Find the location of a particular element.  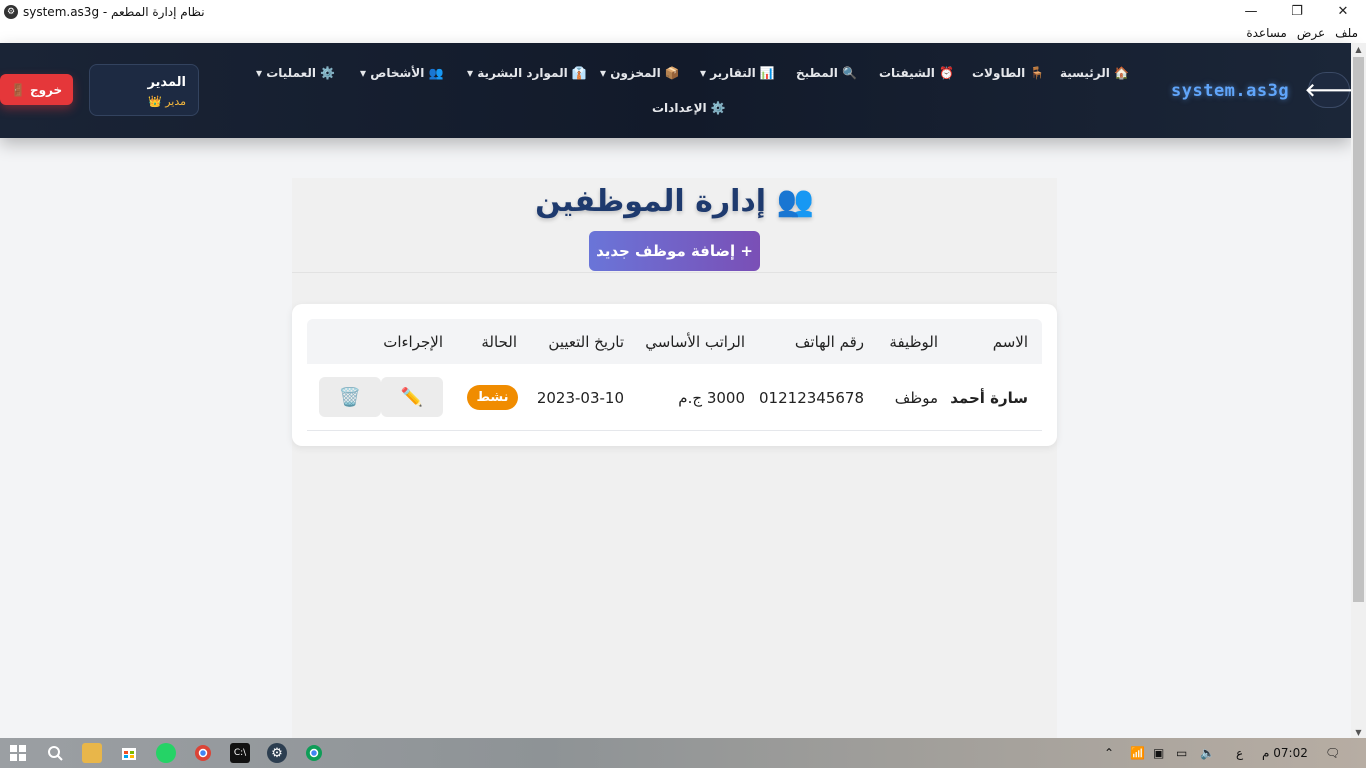

network-icon: 📶 is located at coordinates (1137, 753).